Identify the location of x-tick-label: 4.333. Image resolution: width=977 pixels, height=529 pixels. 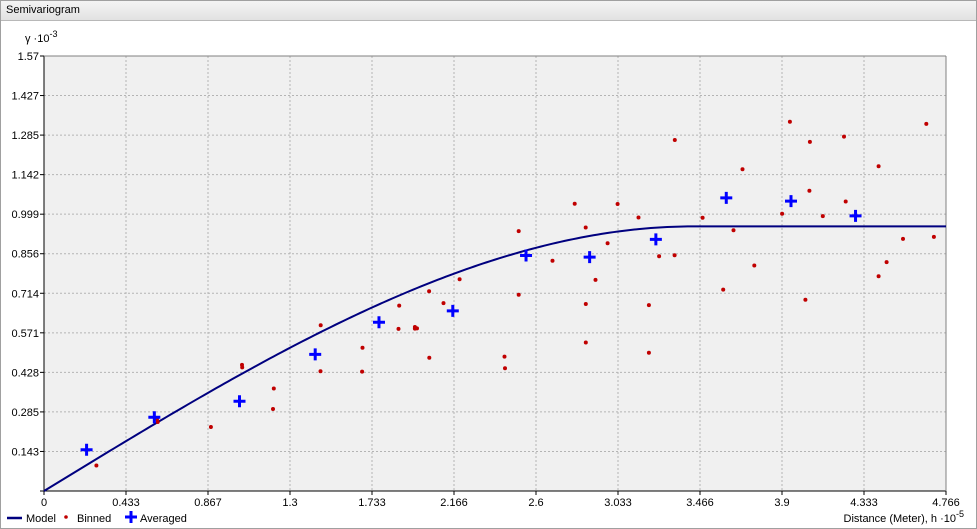
(864, 503).